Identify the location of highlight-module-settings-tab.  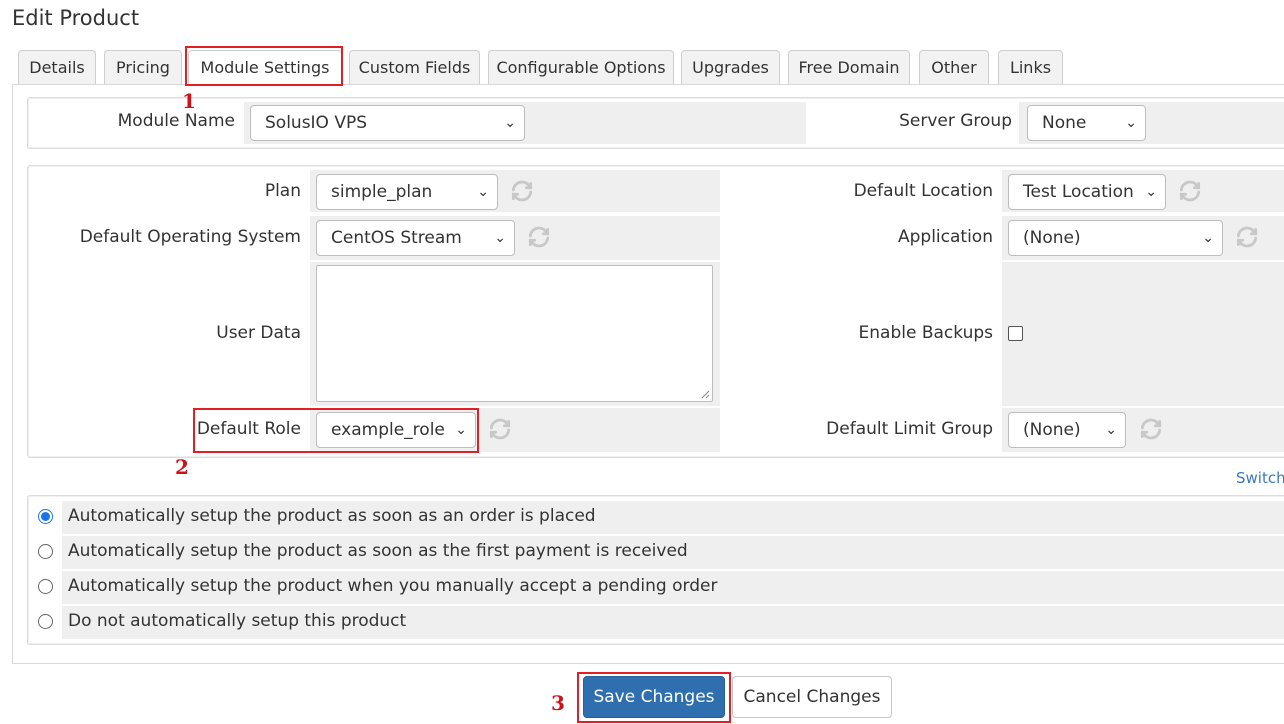
(264, 66).